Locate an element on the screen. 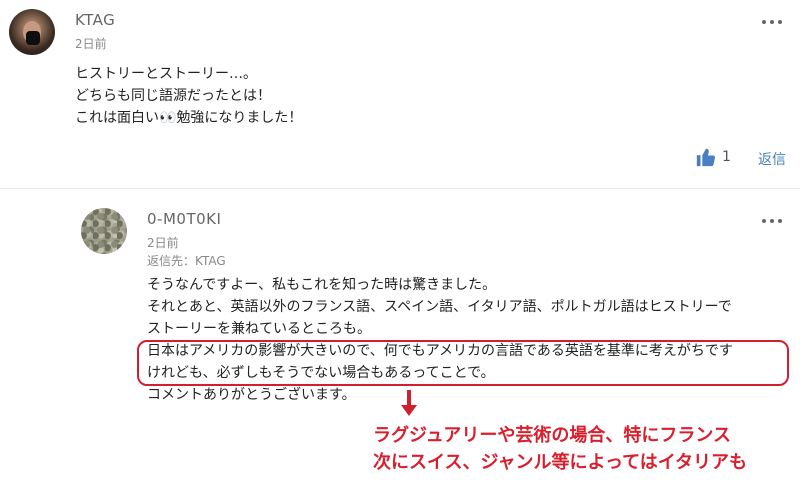 Image resolution: width=800 pixels, height=488 pixels. comment-line: ストーリーを兼ねているところも。 is located at coordinates (259, 329).